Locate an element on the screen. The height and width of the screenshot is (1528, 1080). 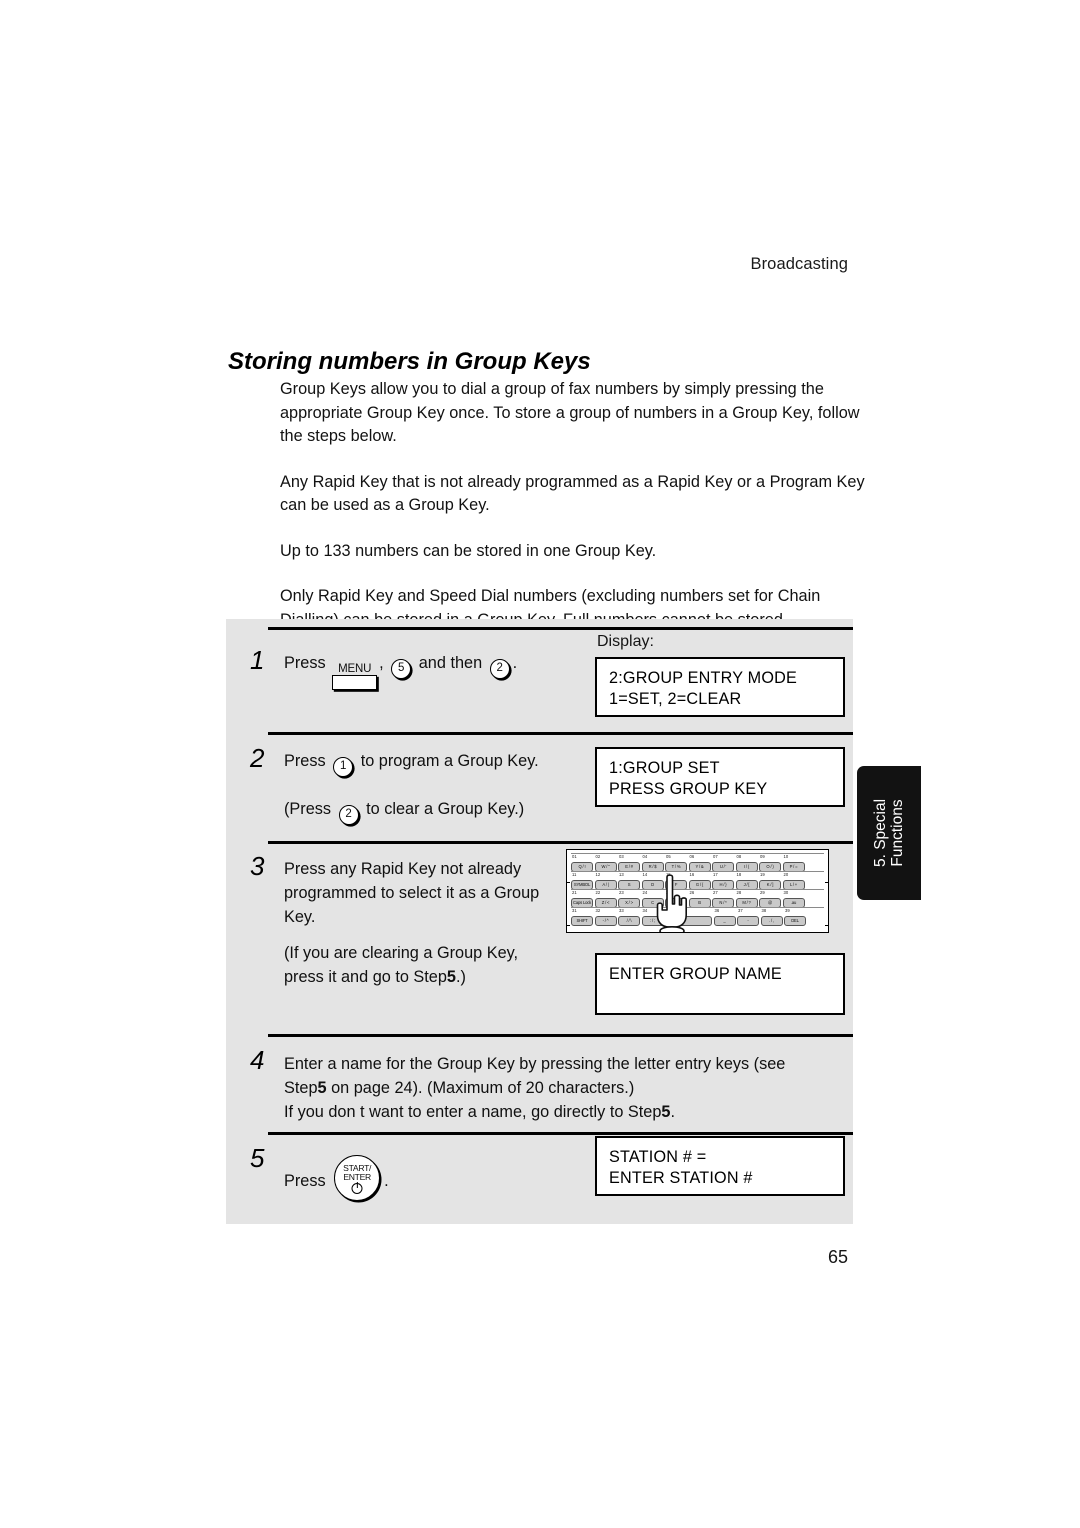
rapid-key-03: 03 E / # is located at coordinates (629, 863).